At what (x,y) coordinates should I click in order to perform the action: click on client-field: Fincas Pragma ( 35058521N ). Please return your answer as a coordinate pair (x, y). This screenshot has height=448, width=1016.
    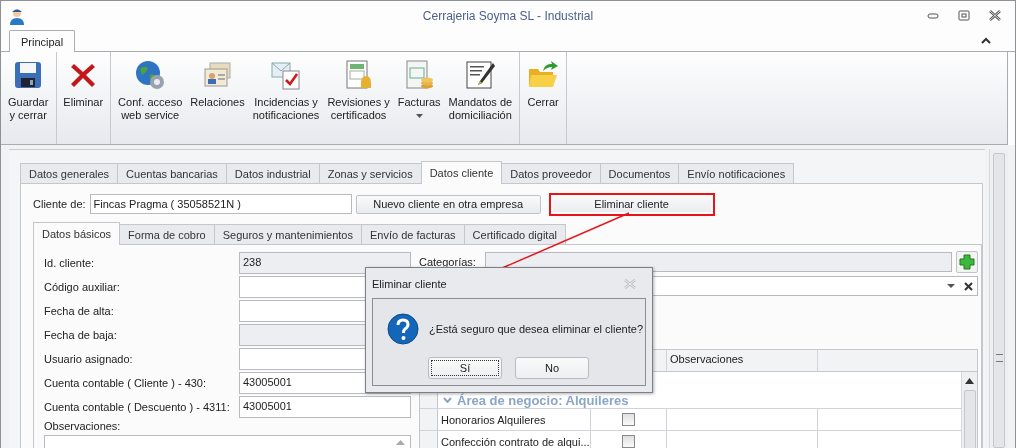
    Looking at the image, I should click on (220, 204).